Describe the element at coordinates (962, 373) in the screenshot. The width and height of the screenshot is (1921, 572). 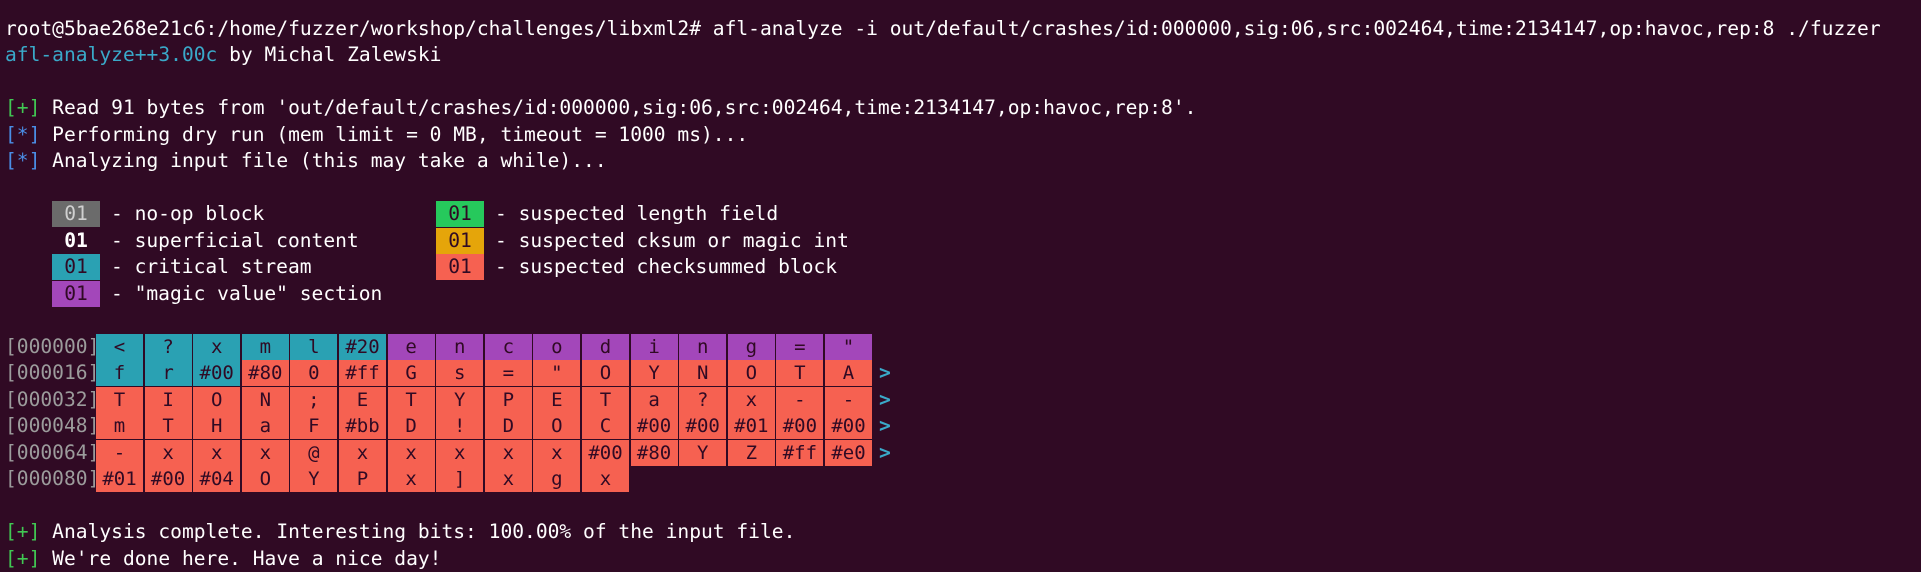
I see `hexdump-row: [000016]fr#00#800#ffGs="OYNOTA>` at that location.